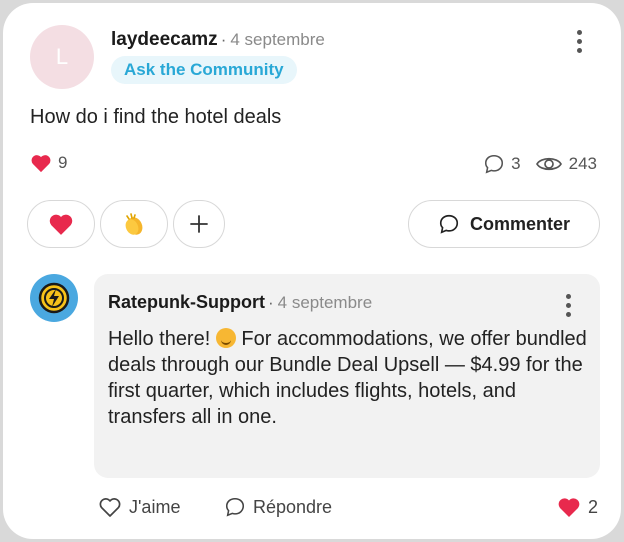 The image size is (624, 542). I want to click on comment-button: Commenter, so click(504, 224).